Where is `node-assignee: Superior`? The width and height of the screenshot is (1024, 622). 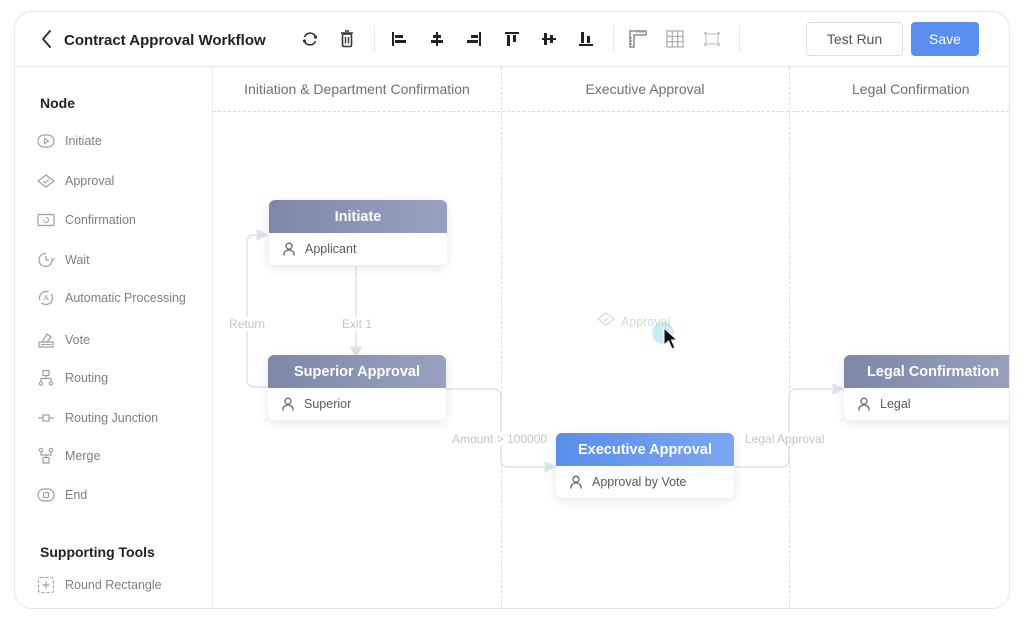 node-assignee: Superior is located at coordinates (328, 404).